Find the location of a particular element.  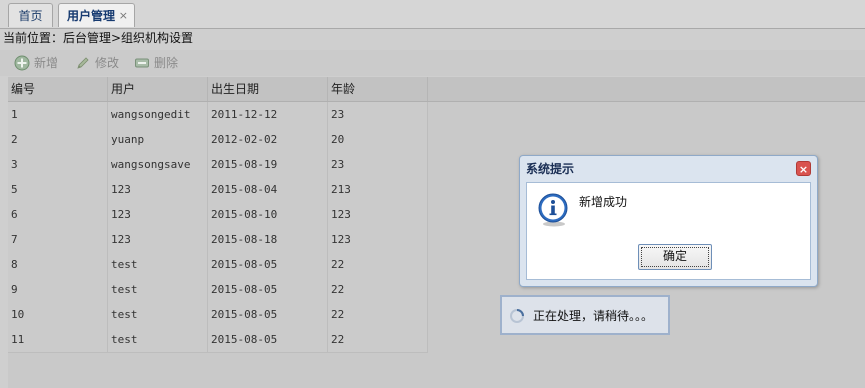

table-row: 8 test 2015-08-05 22 is located at coordinates (218, 265).